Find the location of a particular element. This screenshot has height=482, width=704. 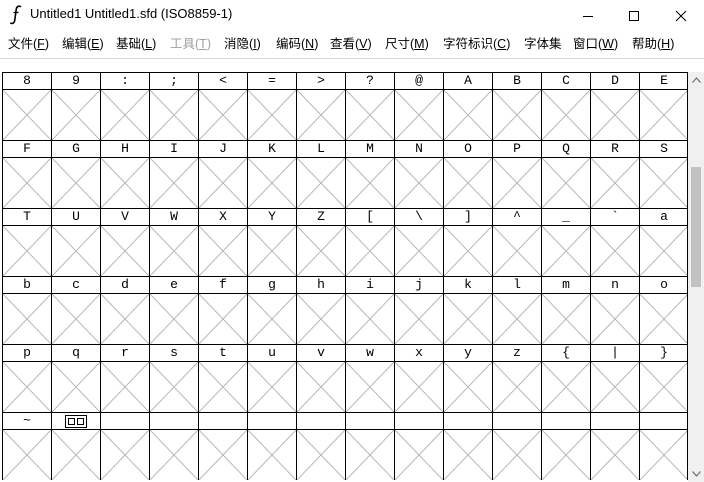

glyph-label: r is located at coordinates (124, 353).